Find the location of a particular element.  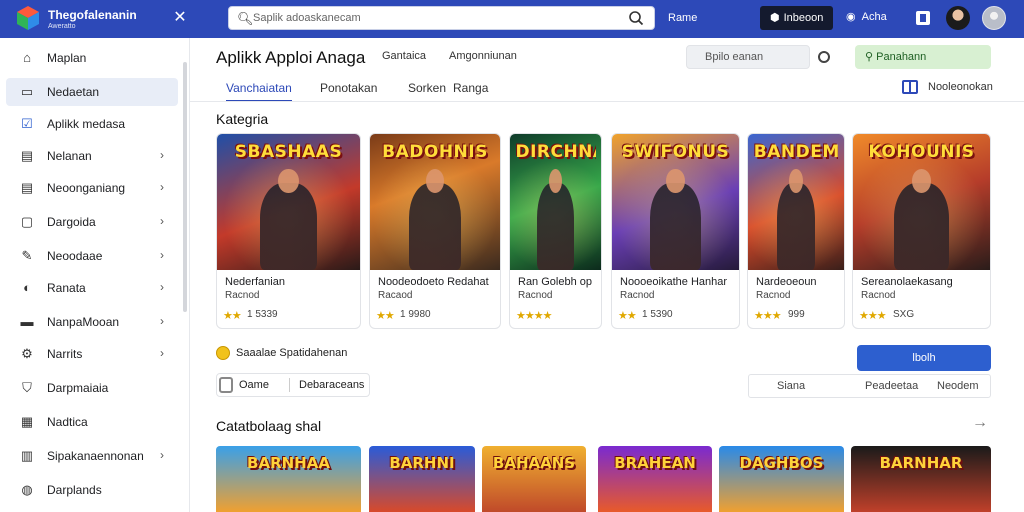

sidebar-item: ◍ Darplands is located at coordinates (92, 490).